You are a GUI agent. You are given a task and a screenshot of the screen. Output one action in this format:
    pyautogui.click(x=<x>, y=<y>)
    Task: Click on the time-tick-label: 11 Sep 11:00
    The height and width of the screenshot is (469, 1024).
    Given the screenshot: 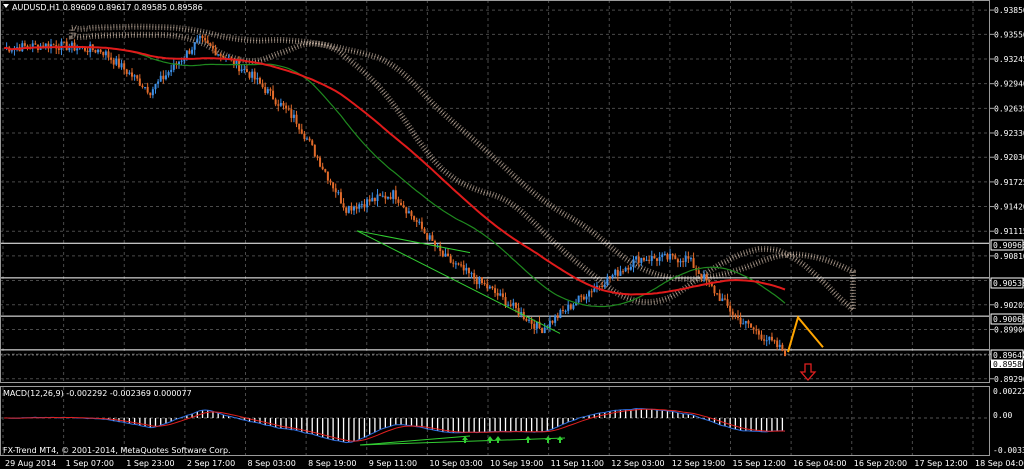 What is the action you would take?
    pyautogui.click(x=577, y=463)
    